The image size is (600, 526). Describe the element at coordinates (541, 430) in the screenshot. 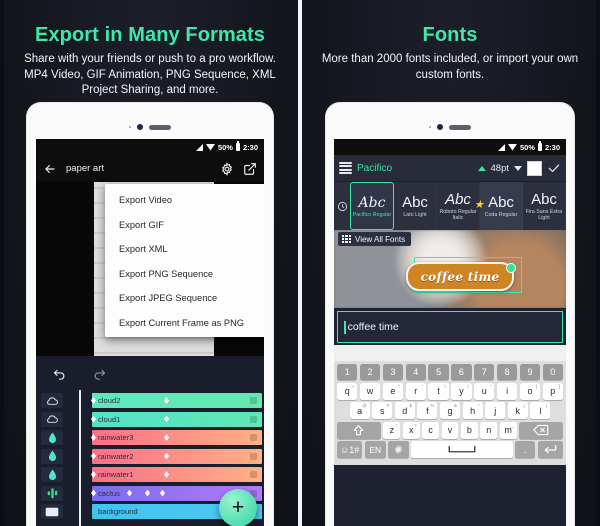

I see `backspace-icon` at that location.